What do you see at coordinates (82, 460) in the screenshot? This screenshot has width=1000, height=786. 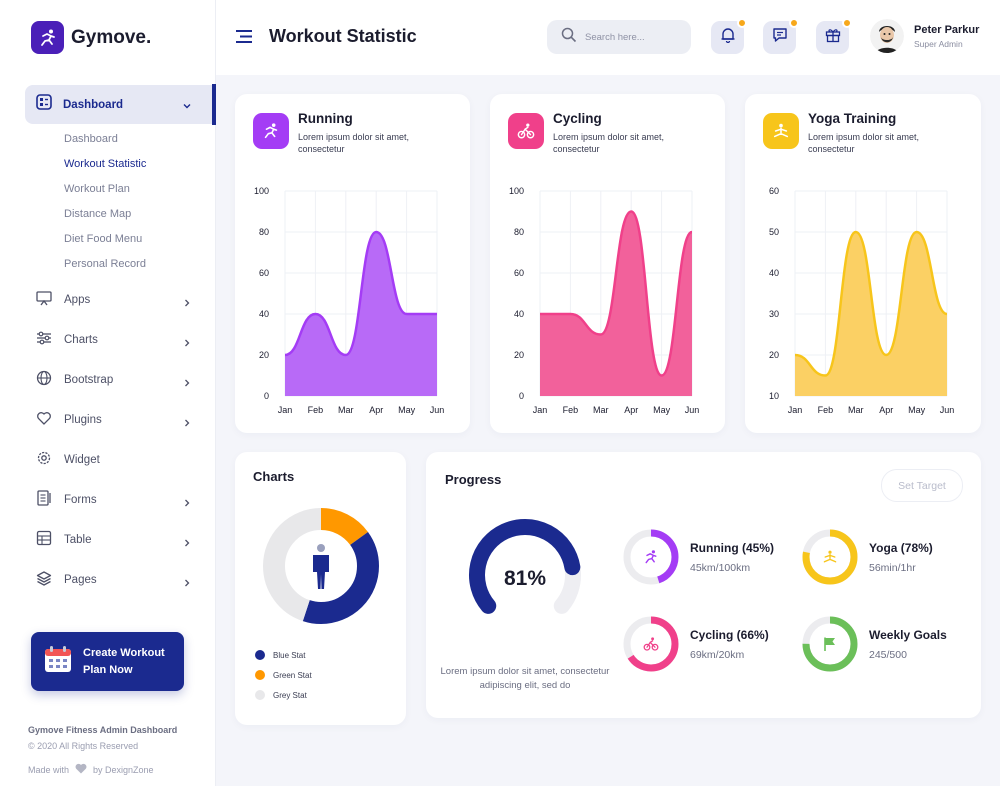 I see `sidebar-item-label: Widget` at bounding box center [82, 460].